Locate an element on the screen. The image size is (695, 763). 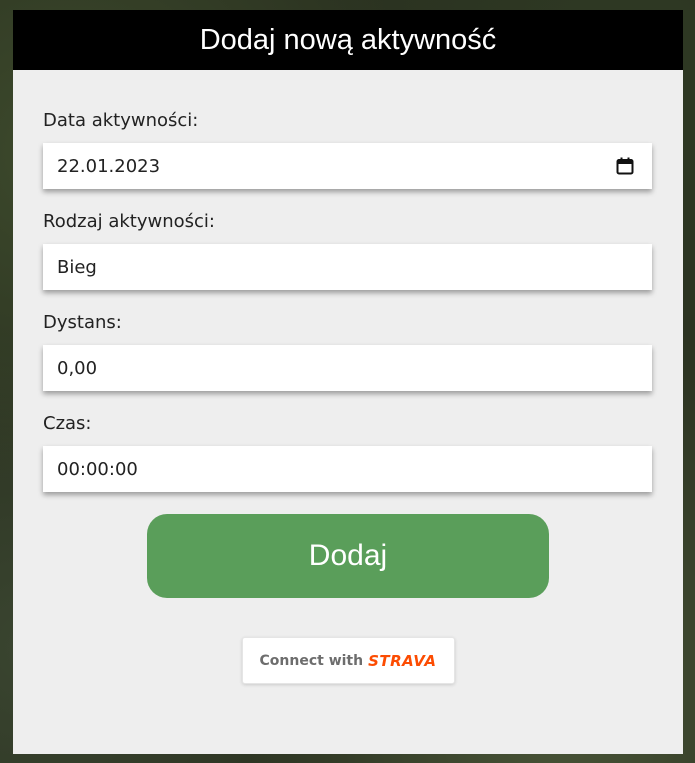
page-title: Dodaj nową aktywność is located at coordinates (348, 39).